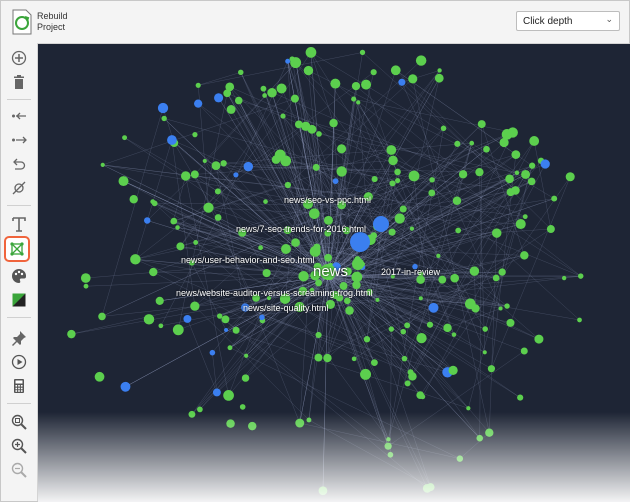 This screenshot has height=502, width=630. Describe the element at coordinates (46, 22) in the screenshot. I see `rebuild-project-button: Rebuild Project` at that location.